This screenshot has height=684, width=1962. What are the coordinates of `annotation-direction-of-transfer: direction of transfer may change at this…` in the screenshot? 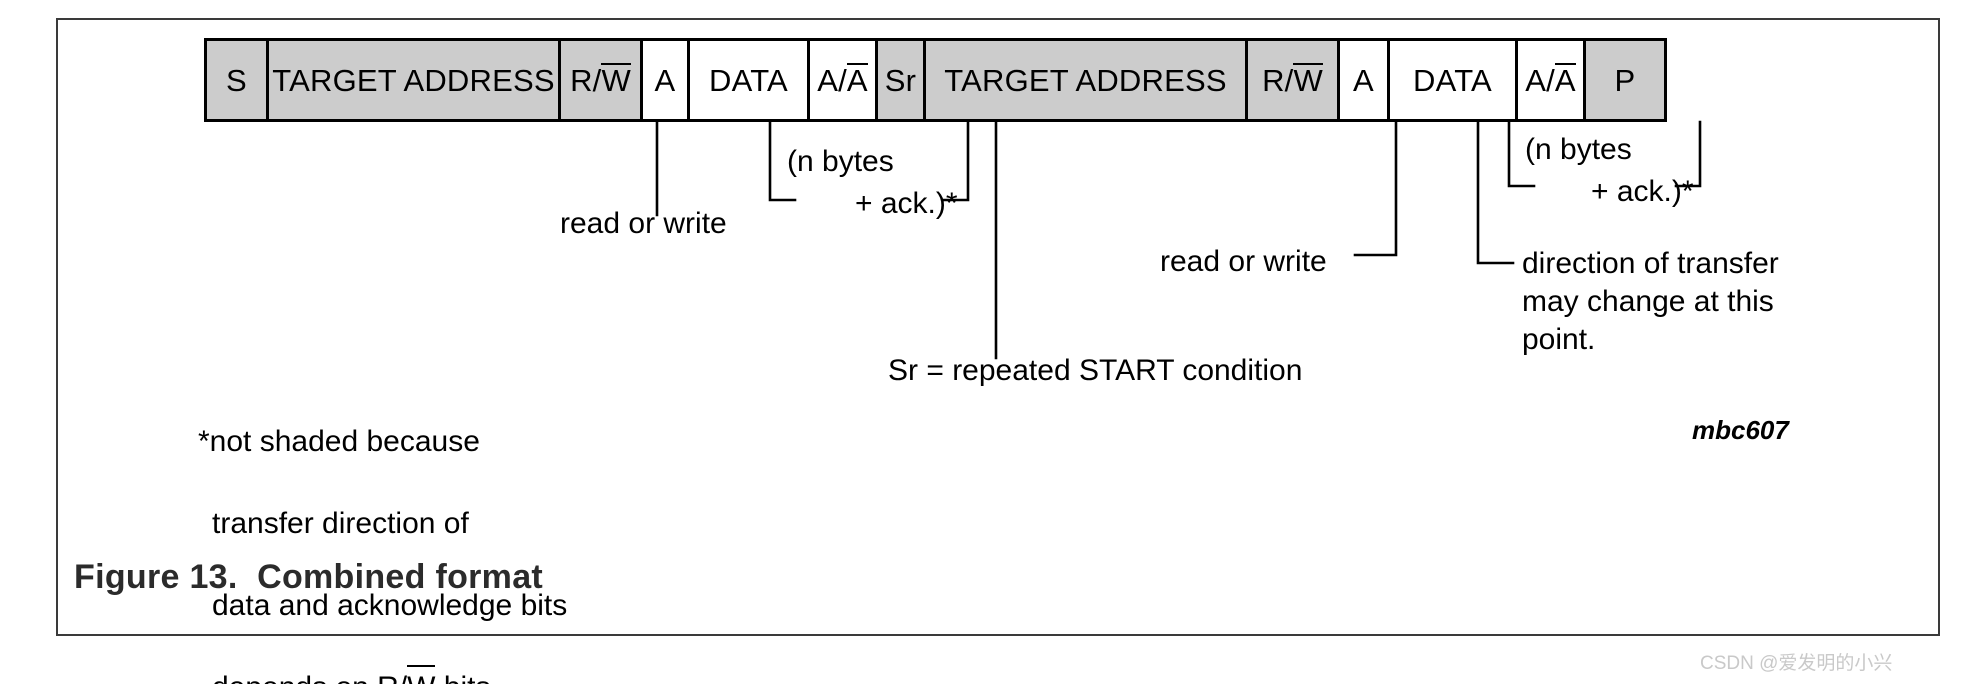 It's located at (1650, 301).